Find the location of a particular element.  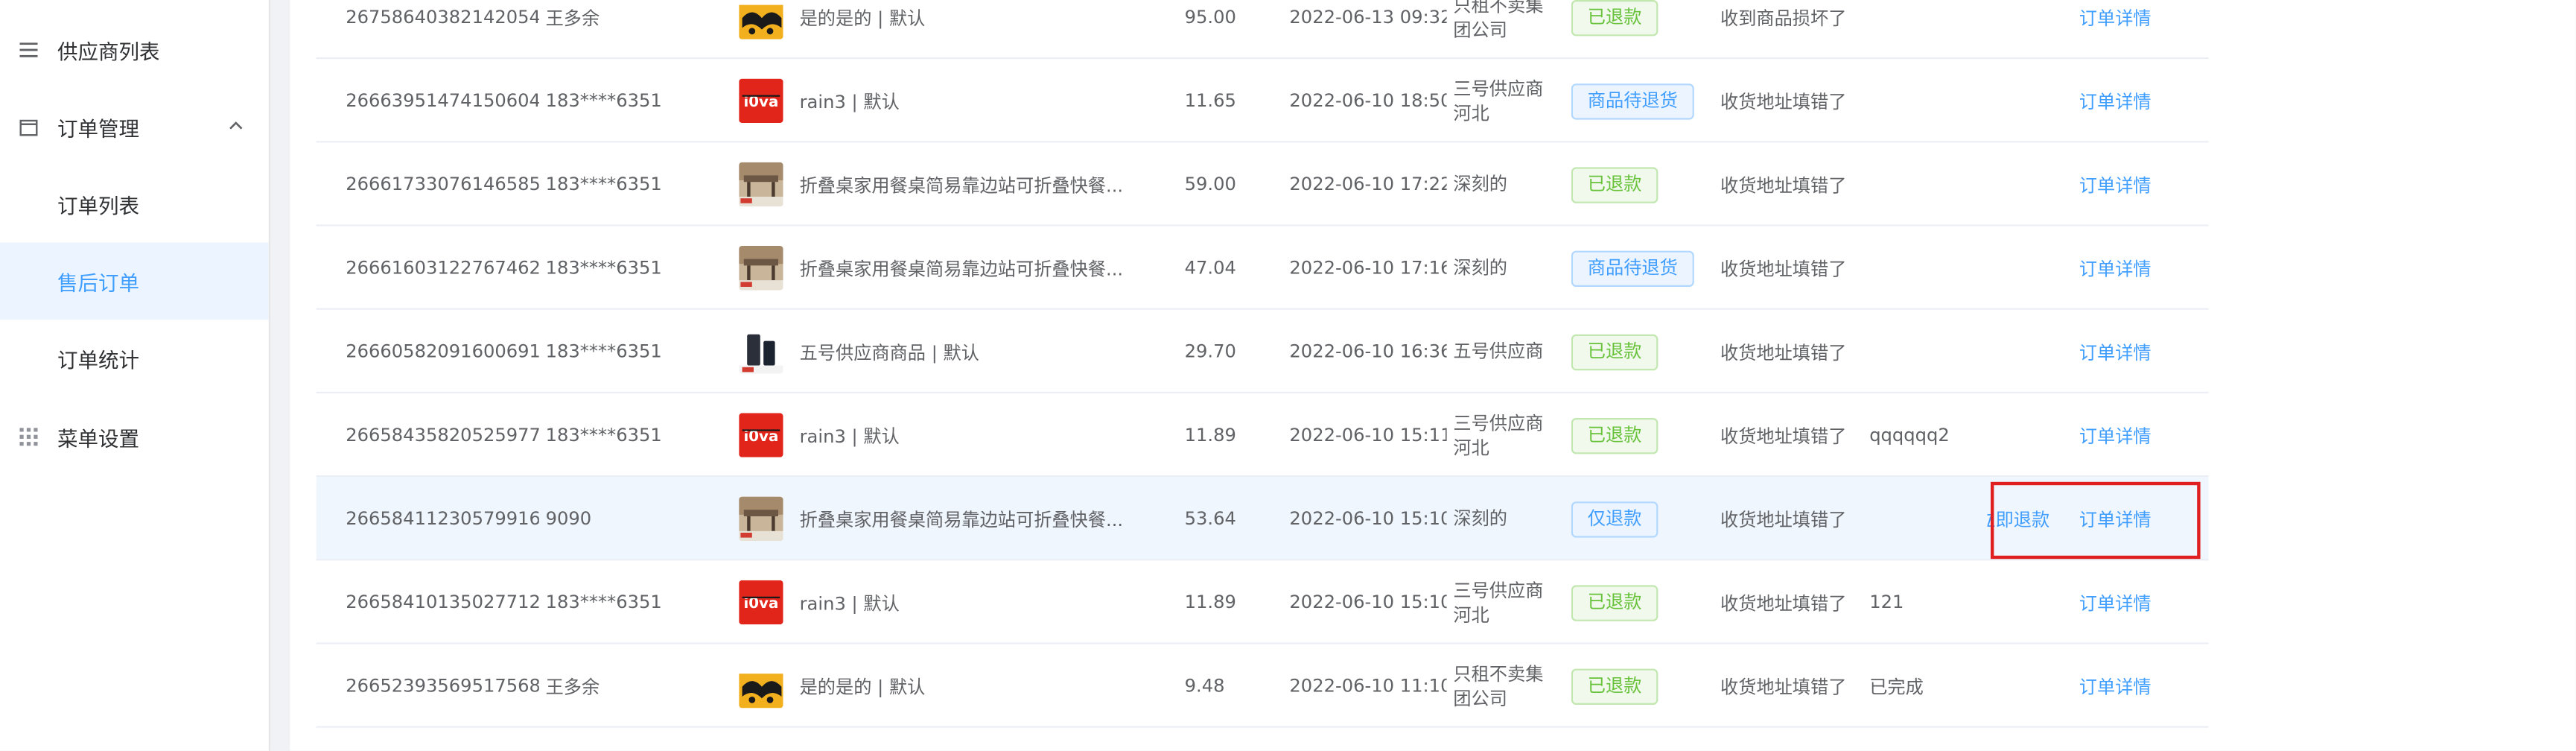

sidebar-item-label: 订单列表 is located at coordinates (98, 205).